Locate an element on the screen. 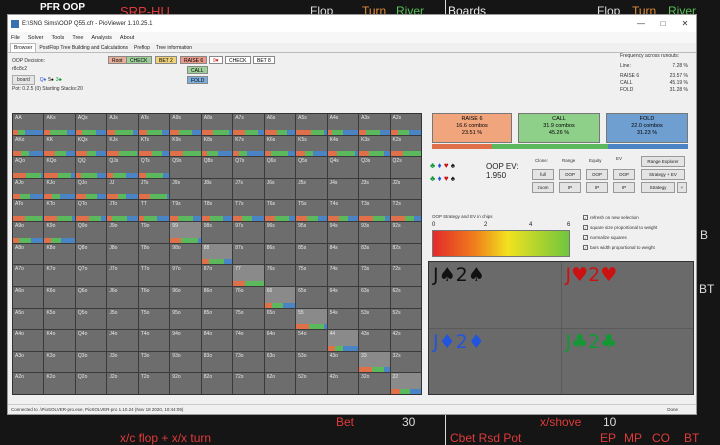 Image resolution: width=720 pixels, height=445 pixels. tree-check2: CHECK is located at coordinates (238, 60).